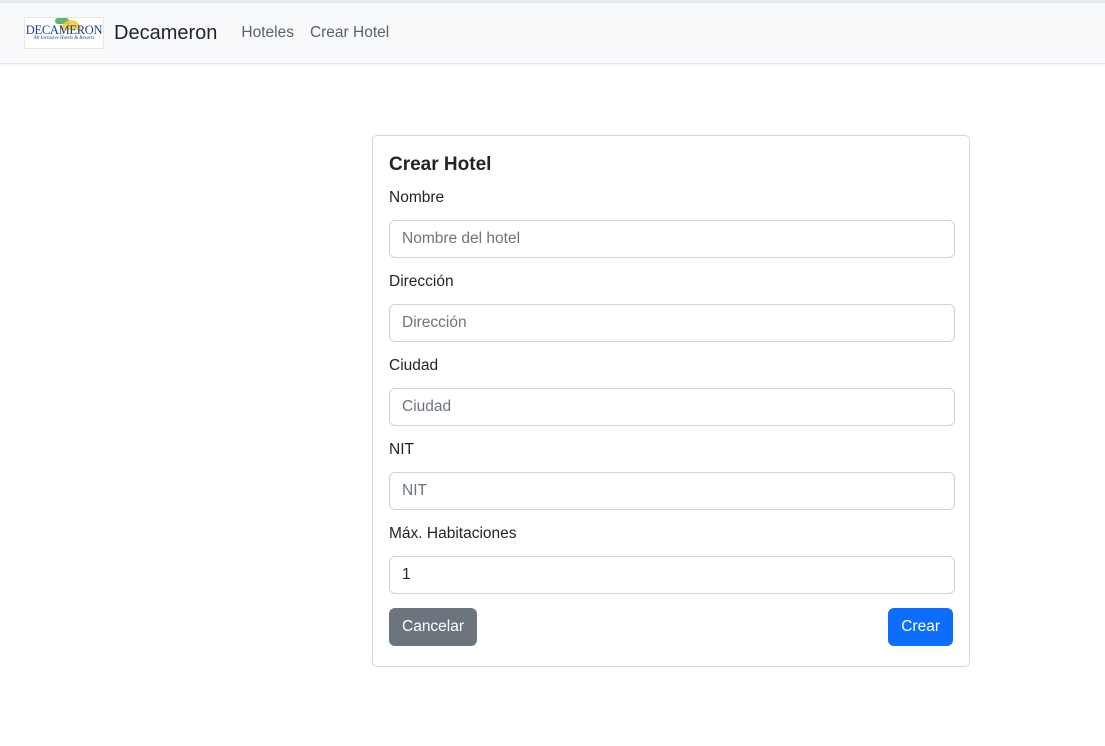  I want to click on create-button: Crear, so click(920, 627).